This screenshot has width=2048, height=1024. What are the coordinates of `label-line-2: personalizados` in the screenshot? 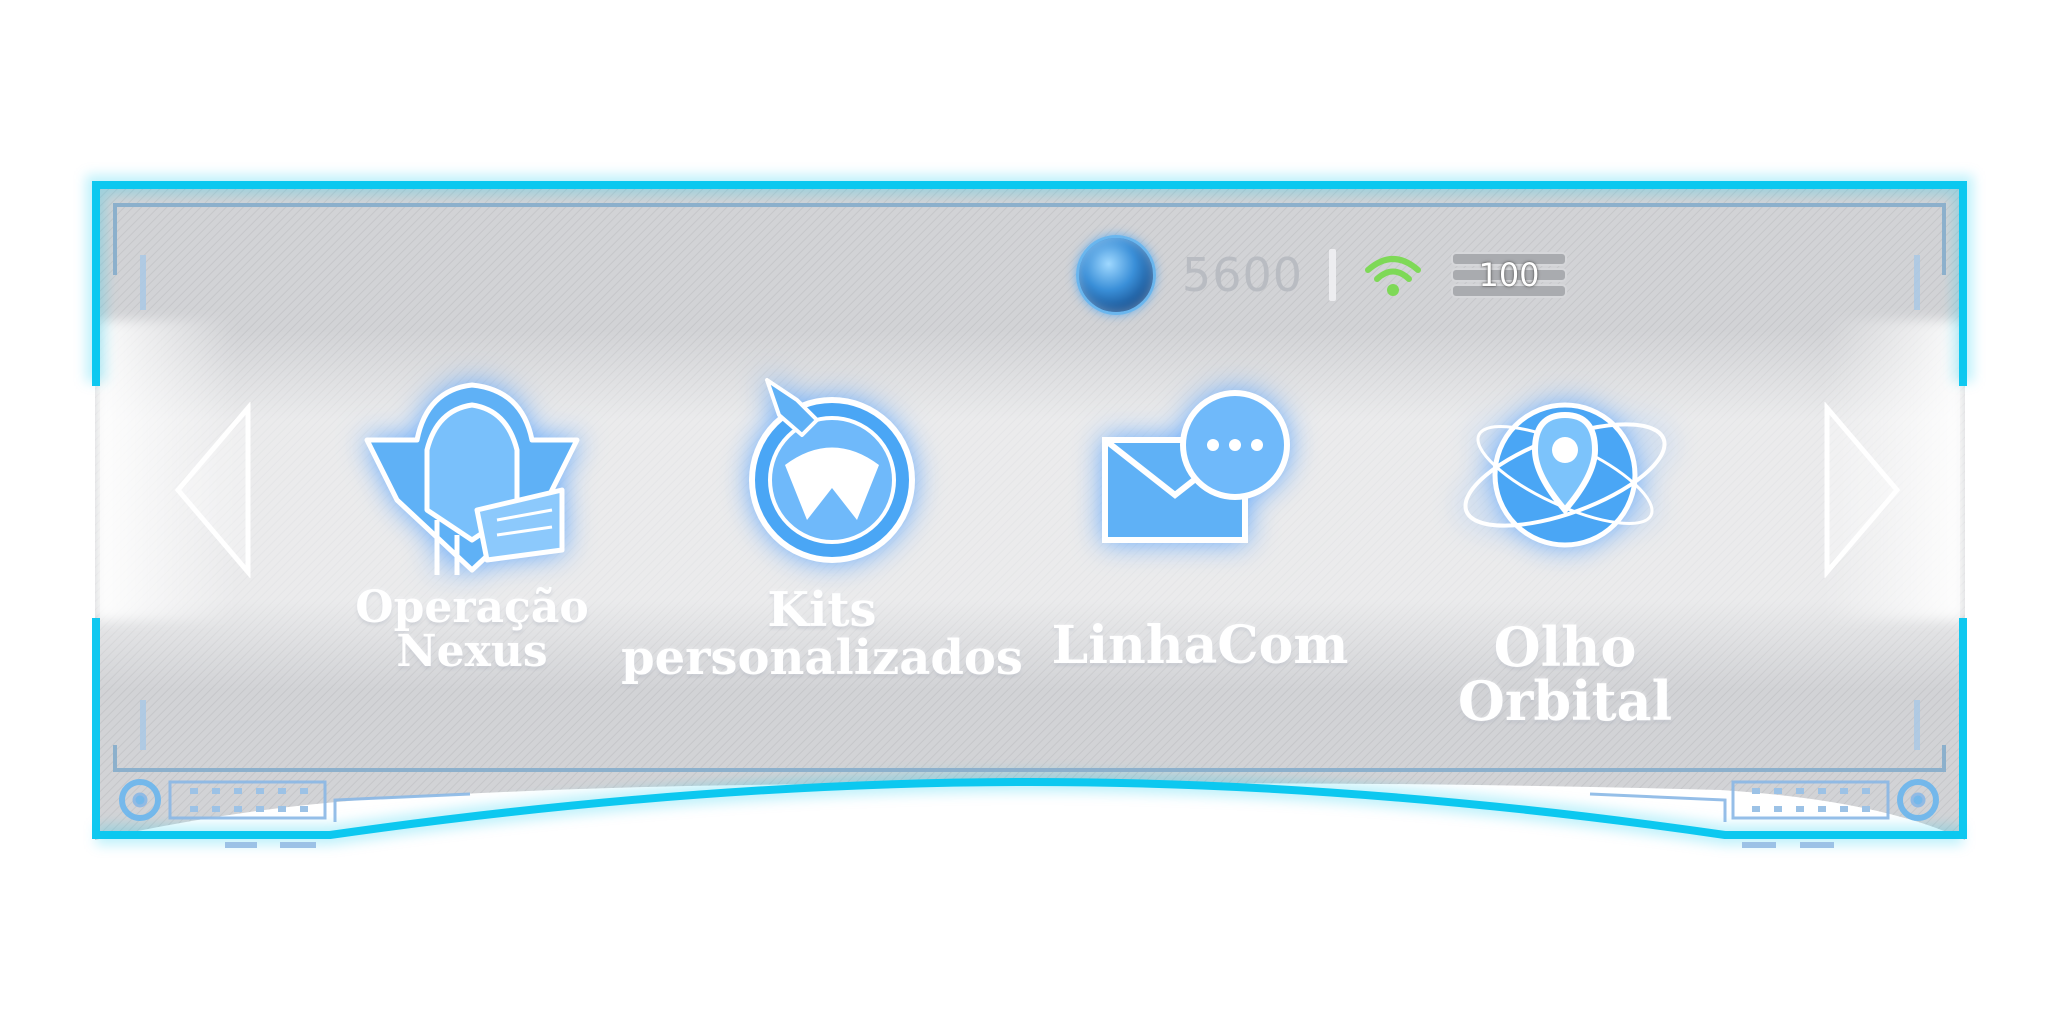 It's located at (822, 658).